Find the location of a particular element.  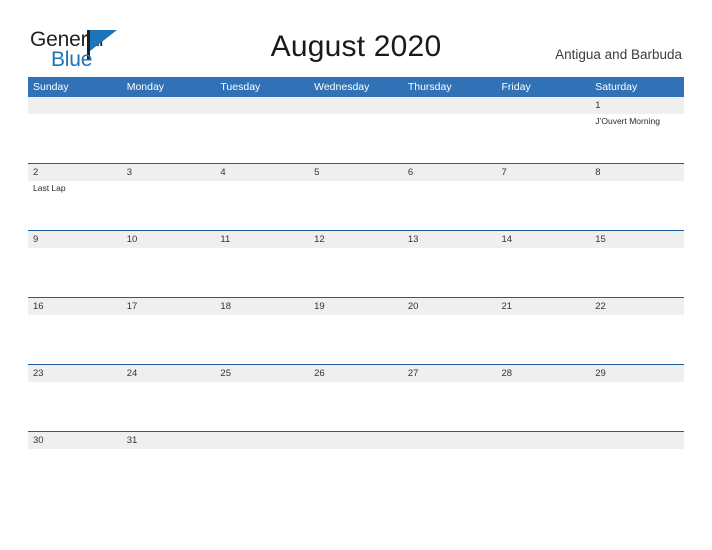

day-number: 22 is located at coordinates (637, 306).